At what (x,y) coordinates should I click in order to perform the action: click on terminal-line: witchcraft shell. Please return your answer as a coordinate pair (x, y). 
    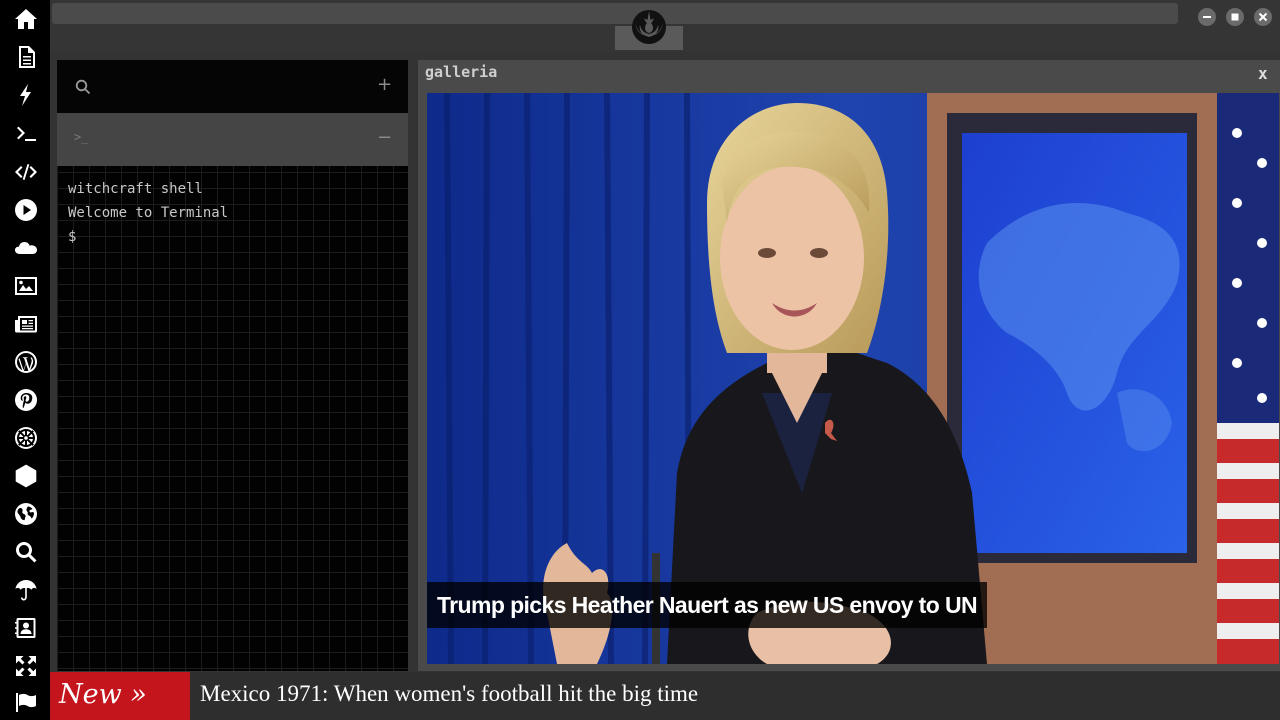
    Looking at the image, I should click on (135, 189).